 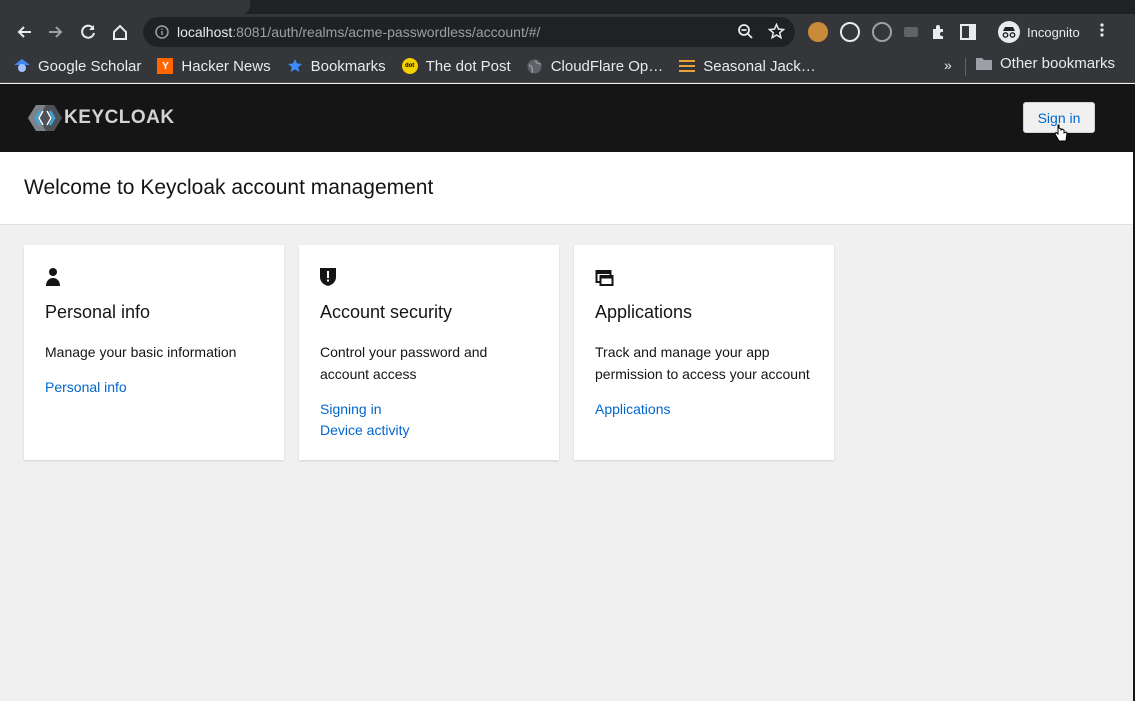 What do you see at coordinates (409, 66) in the screenshot?
I see `dot-post-icon: dot` at bounding box center [409, 66].